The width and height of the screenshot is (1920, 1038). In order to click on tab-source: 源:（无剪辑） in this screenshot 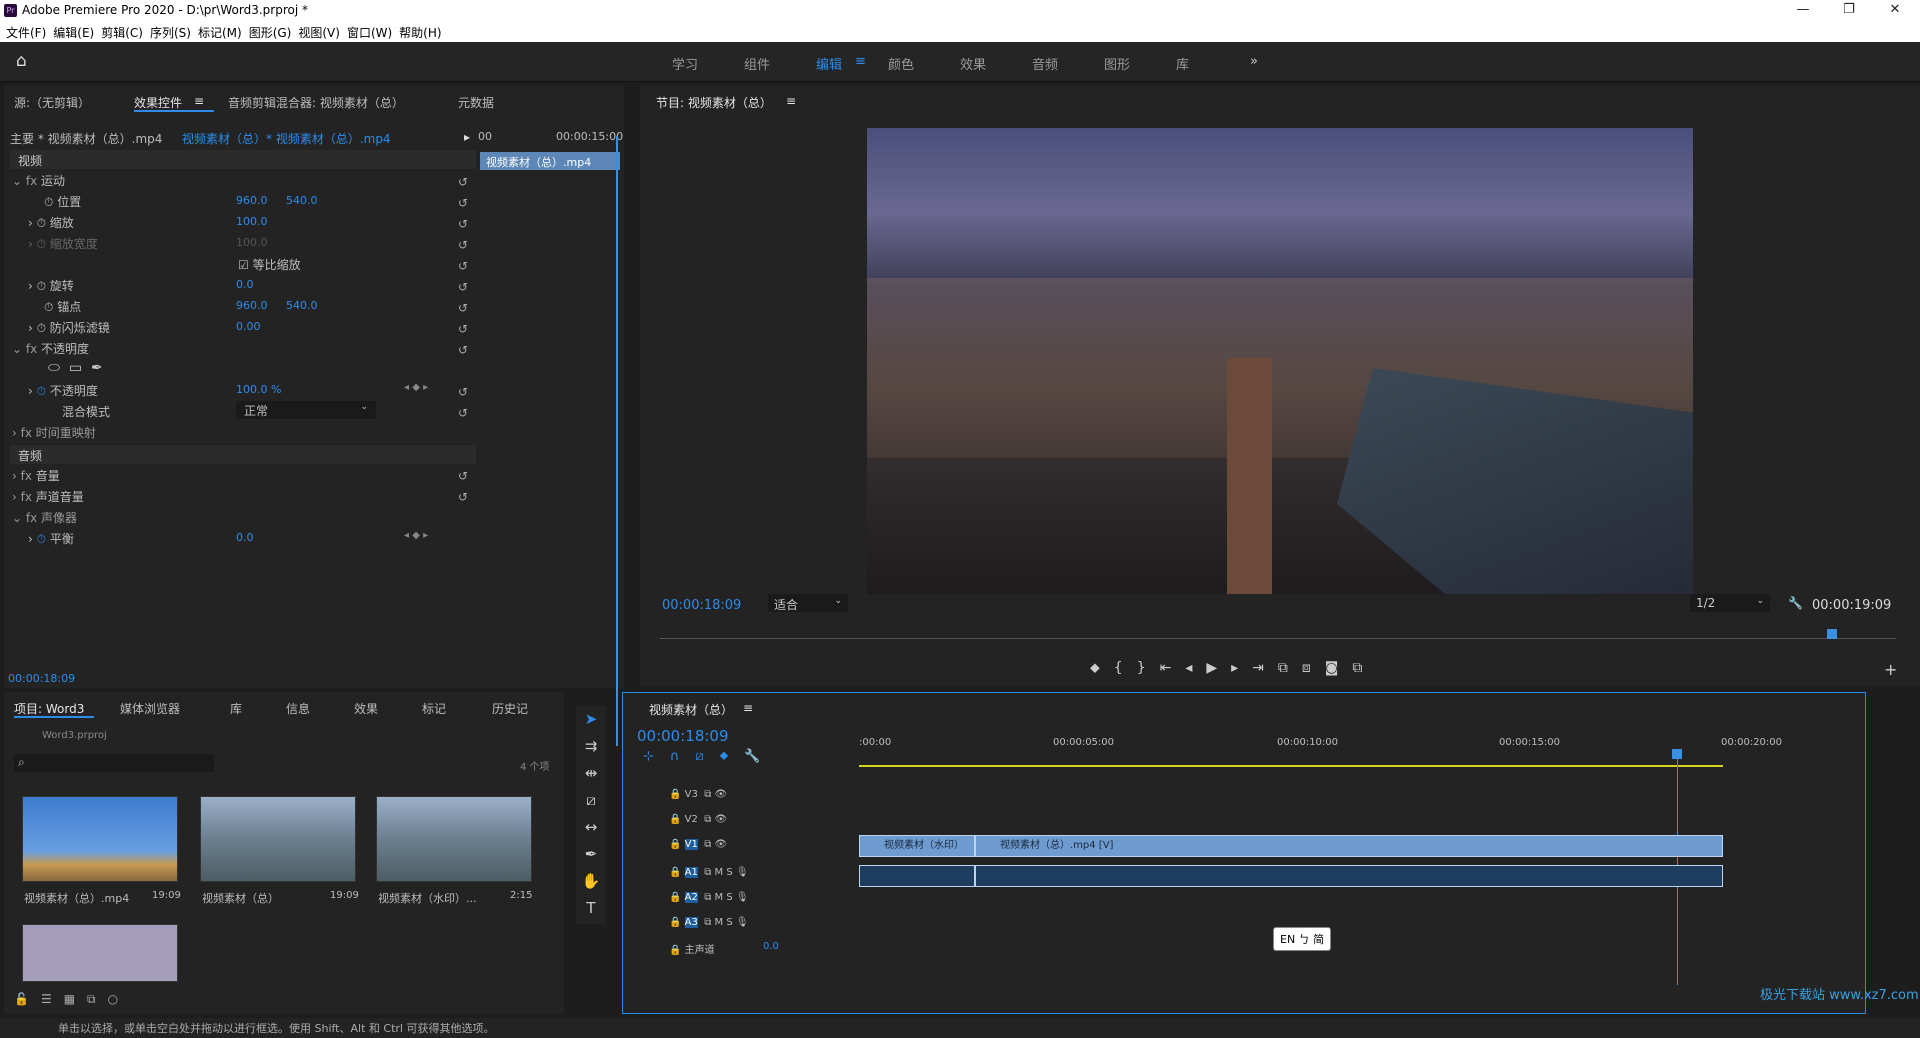, I will do `click(52, 102)`.